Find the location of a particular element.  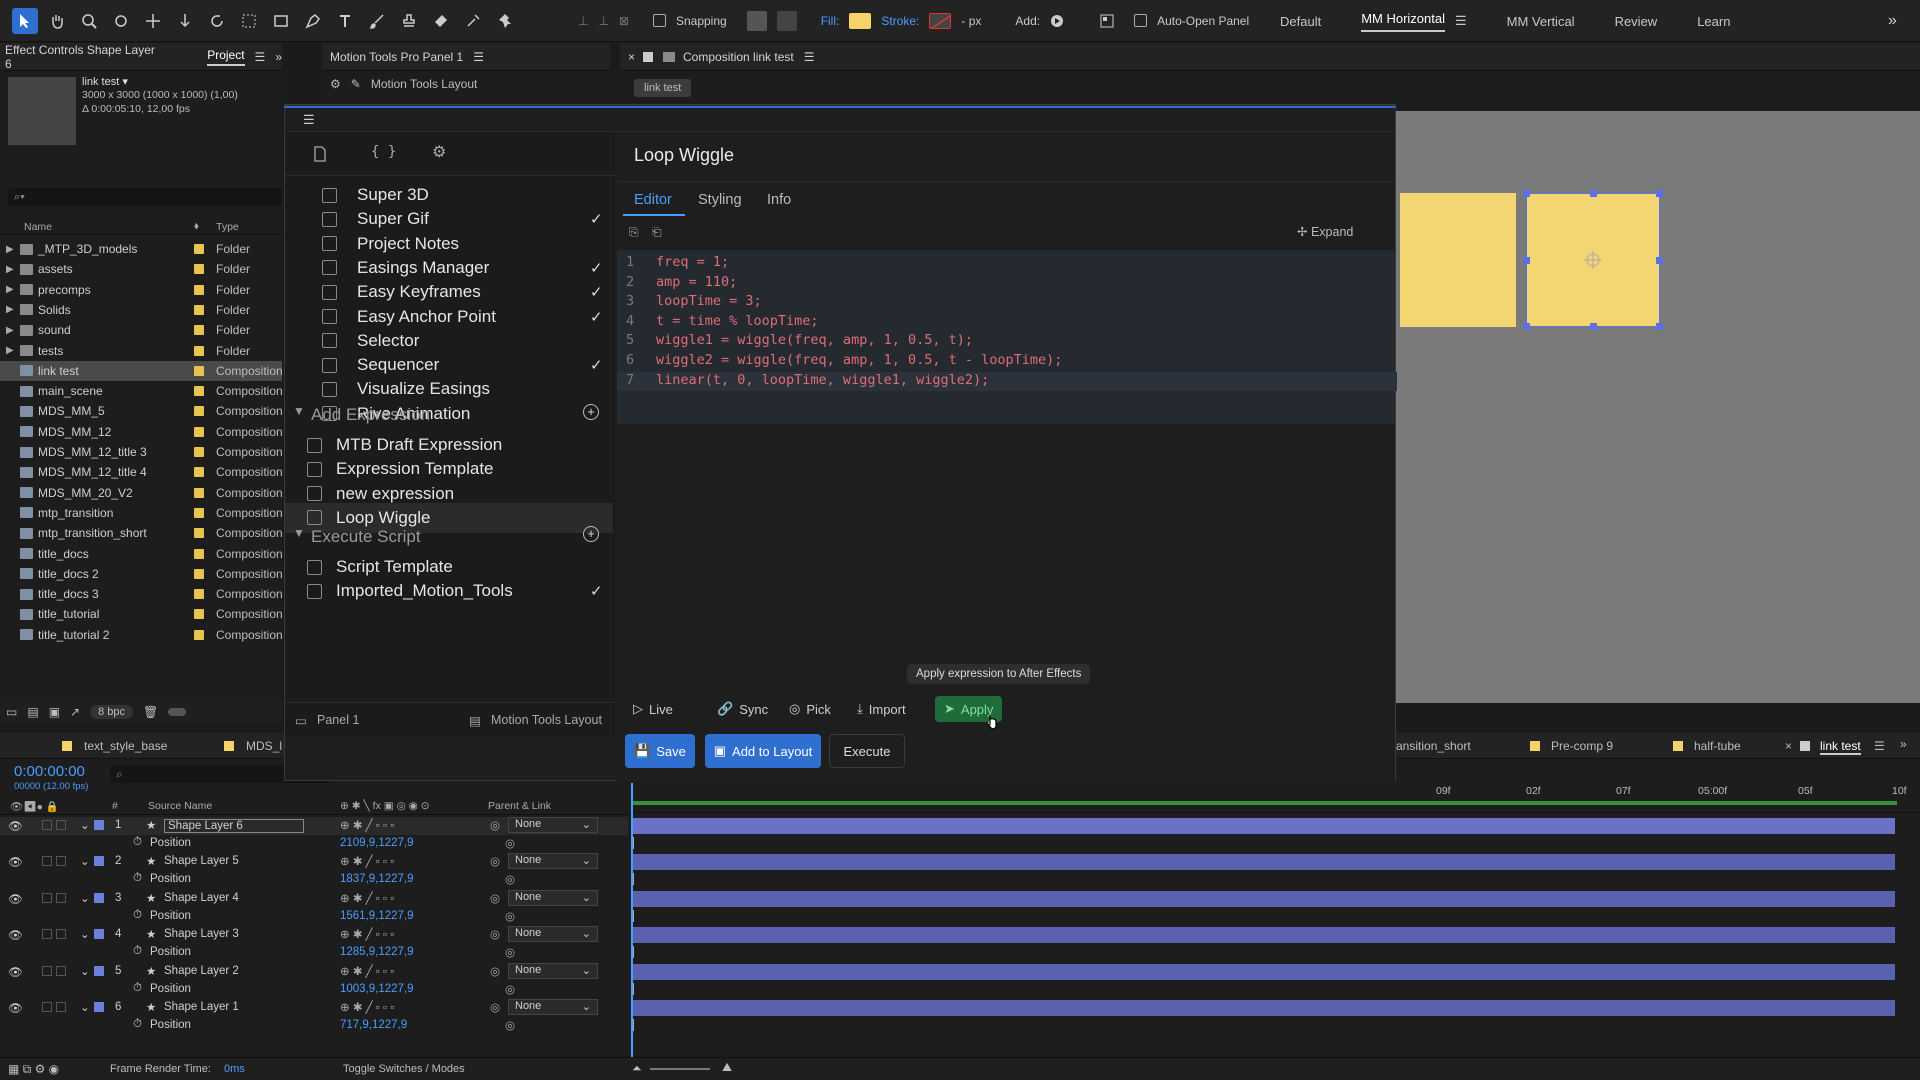

workspace-mm-vertical: MM Vertical is located at coordinates (1541, 21).